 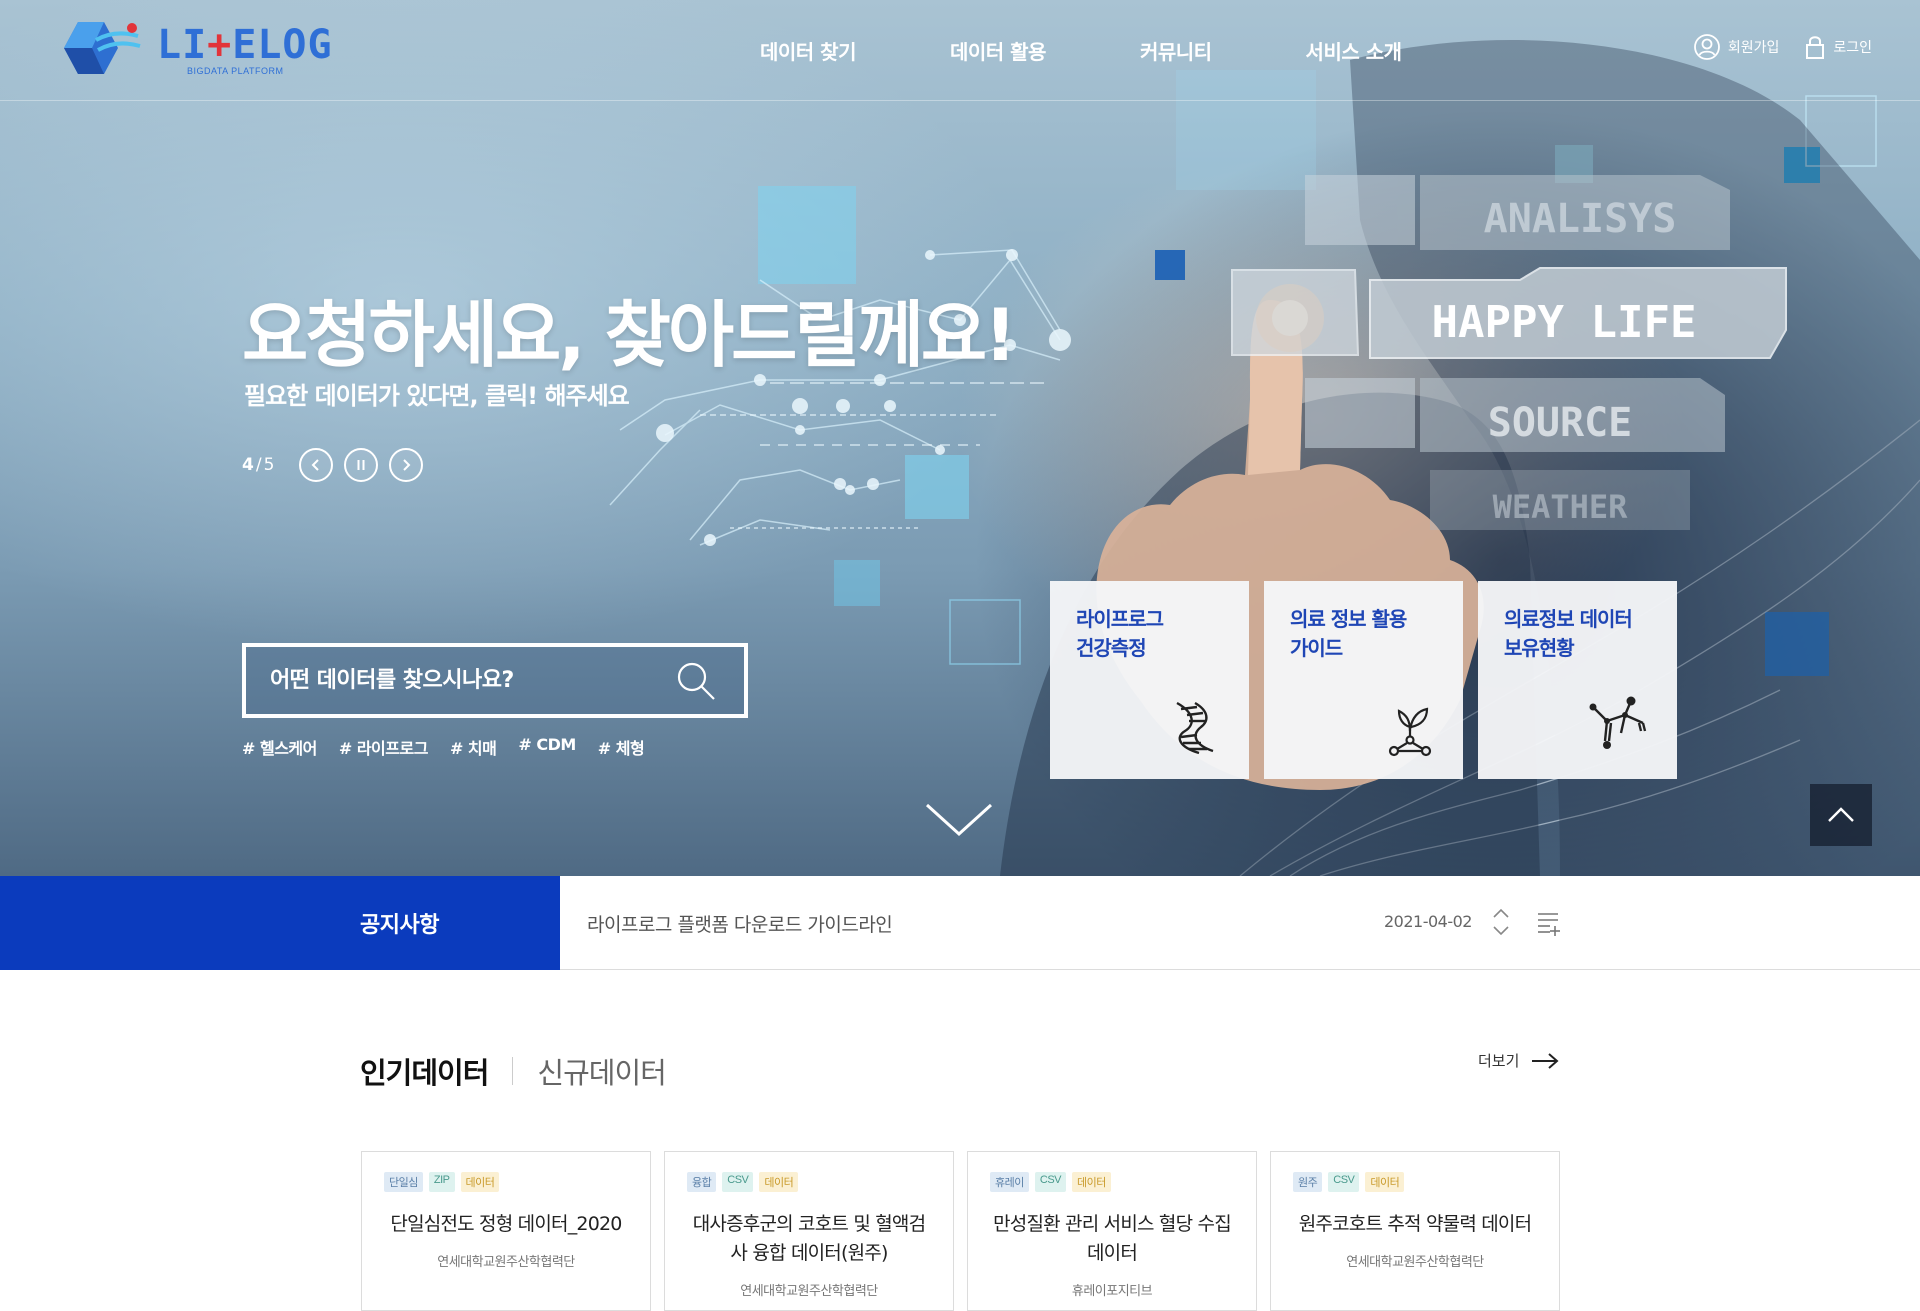 I want to click on hashtag-body-type: # 체형, so click(x=621, y=747).